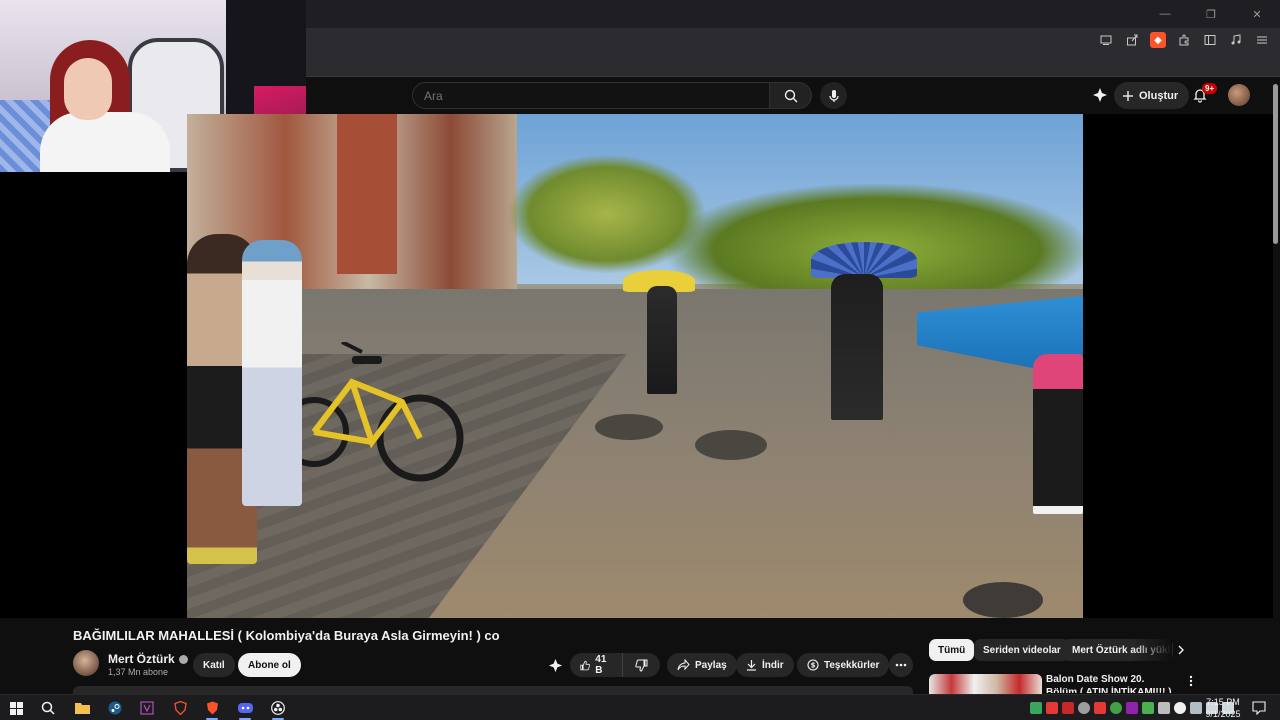 The width and height of the screenshot is (1280, 720). I want to click on file-explorer-icon, so click(82, 707).